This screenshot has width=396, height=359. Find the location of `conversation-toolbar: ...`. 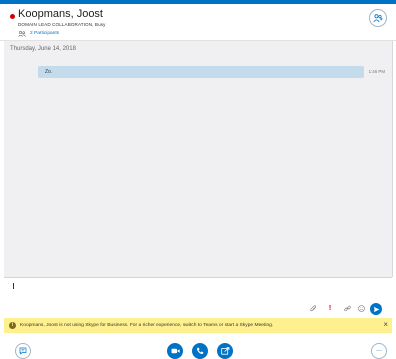

conversation-toolbar: ... is located at coordinates (198, 346).